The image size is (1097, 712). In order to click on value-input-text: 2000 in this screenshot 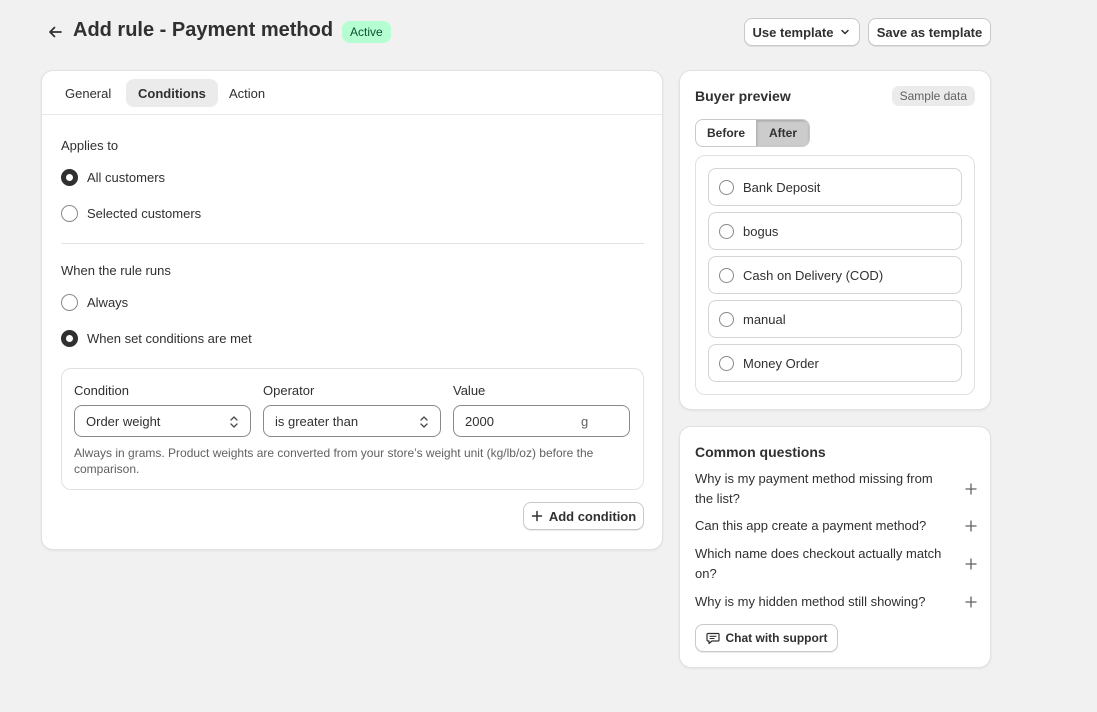, I will do `click(479, 421)`.